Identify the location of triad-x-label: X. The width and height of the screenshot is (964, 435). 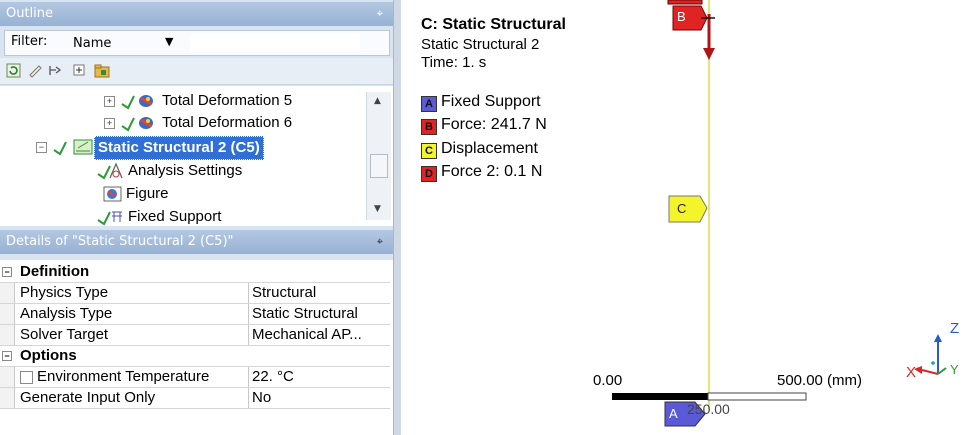
(911, 372).